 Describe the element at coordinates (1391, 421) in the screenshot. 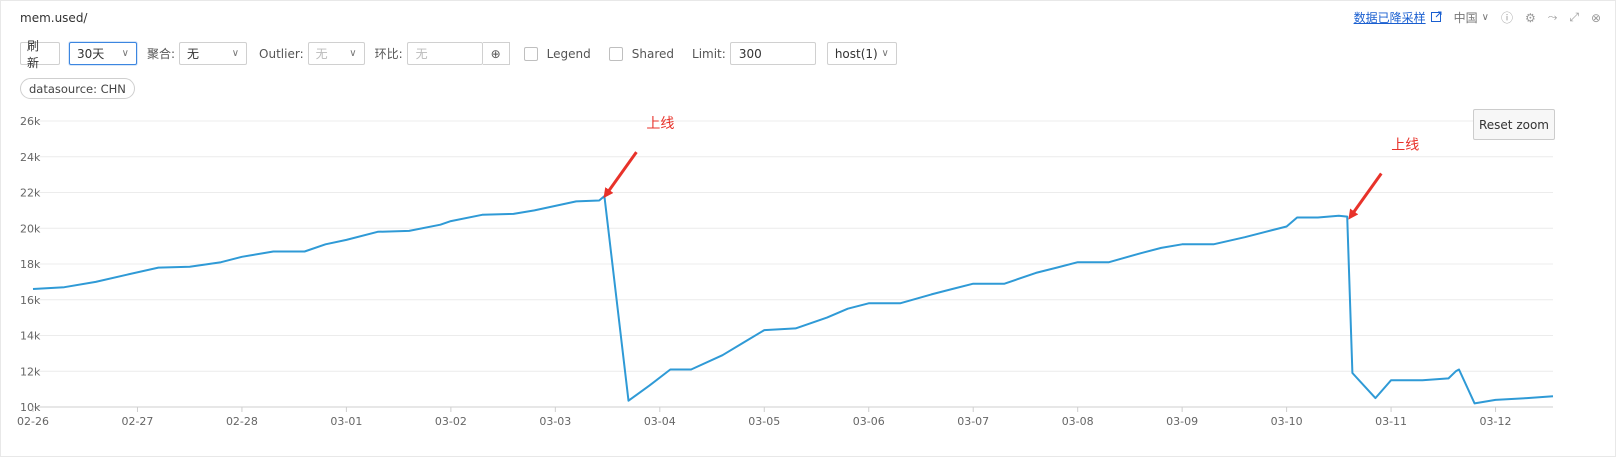

I see `x-tick-label: 03-11` at that location.